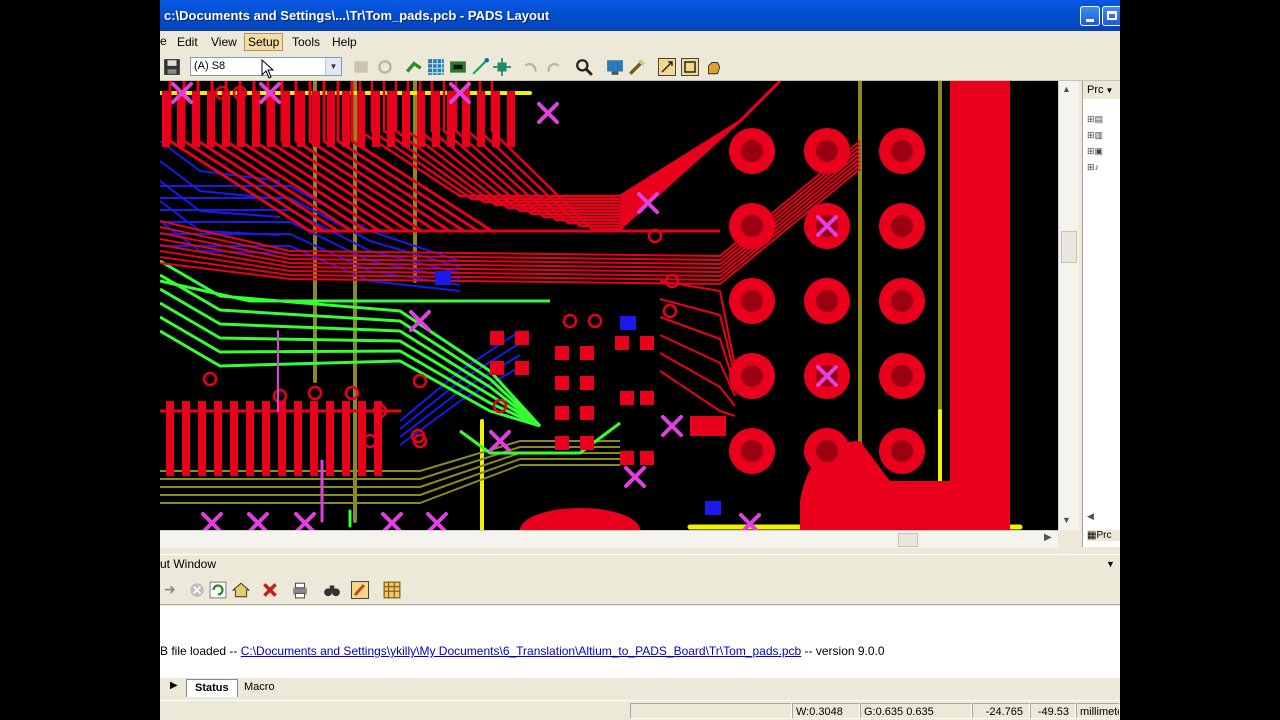  Describe the element at coordinates (502, 67) in the screenshot. I see `component-icon` at that location.